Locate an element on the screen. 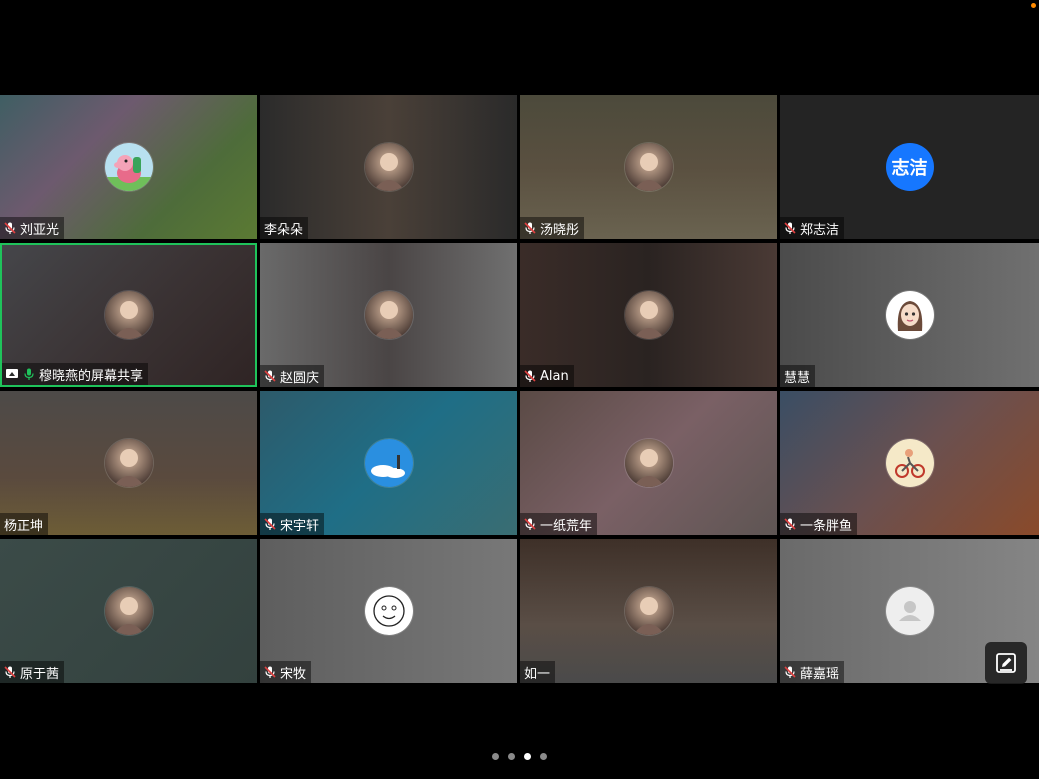  participant-name-tag: 刘亚光 is located at coordinates (32, 228).